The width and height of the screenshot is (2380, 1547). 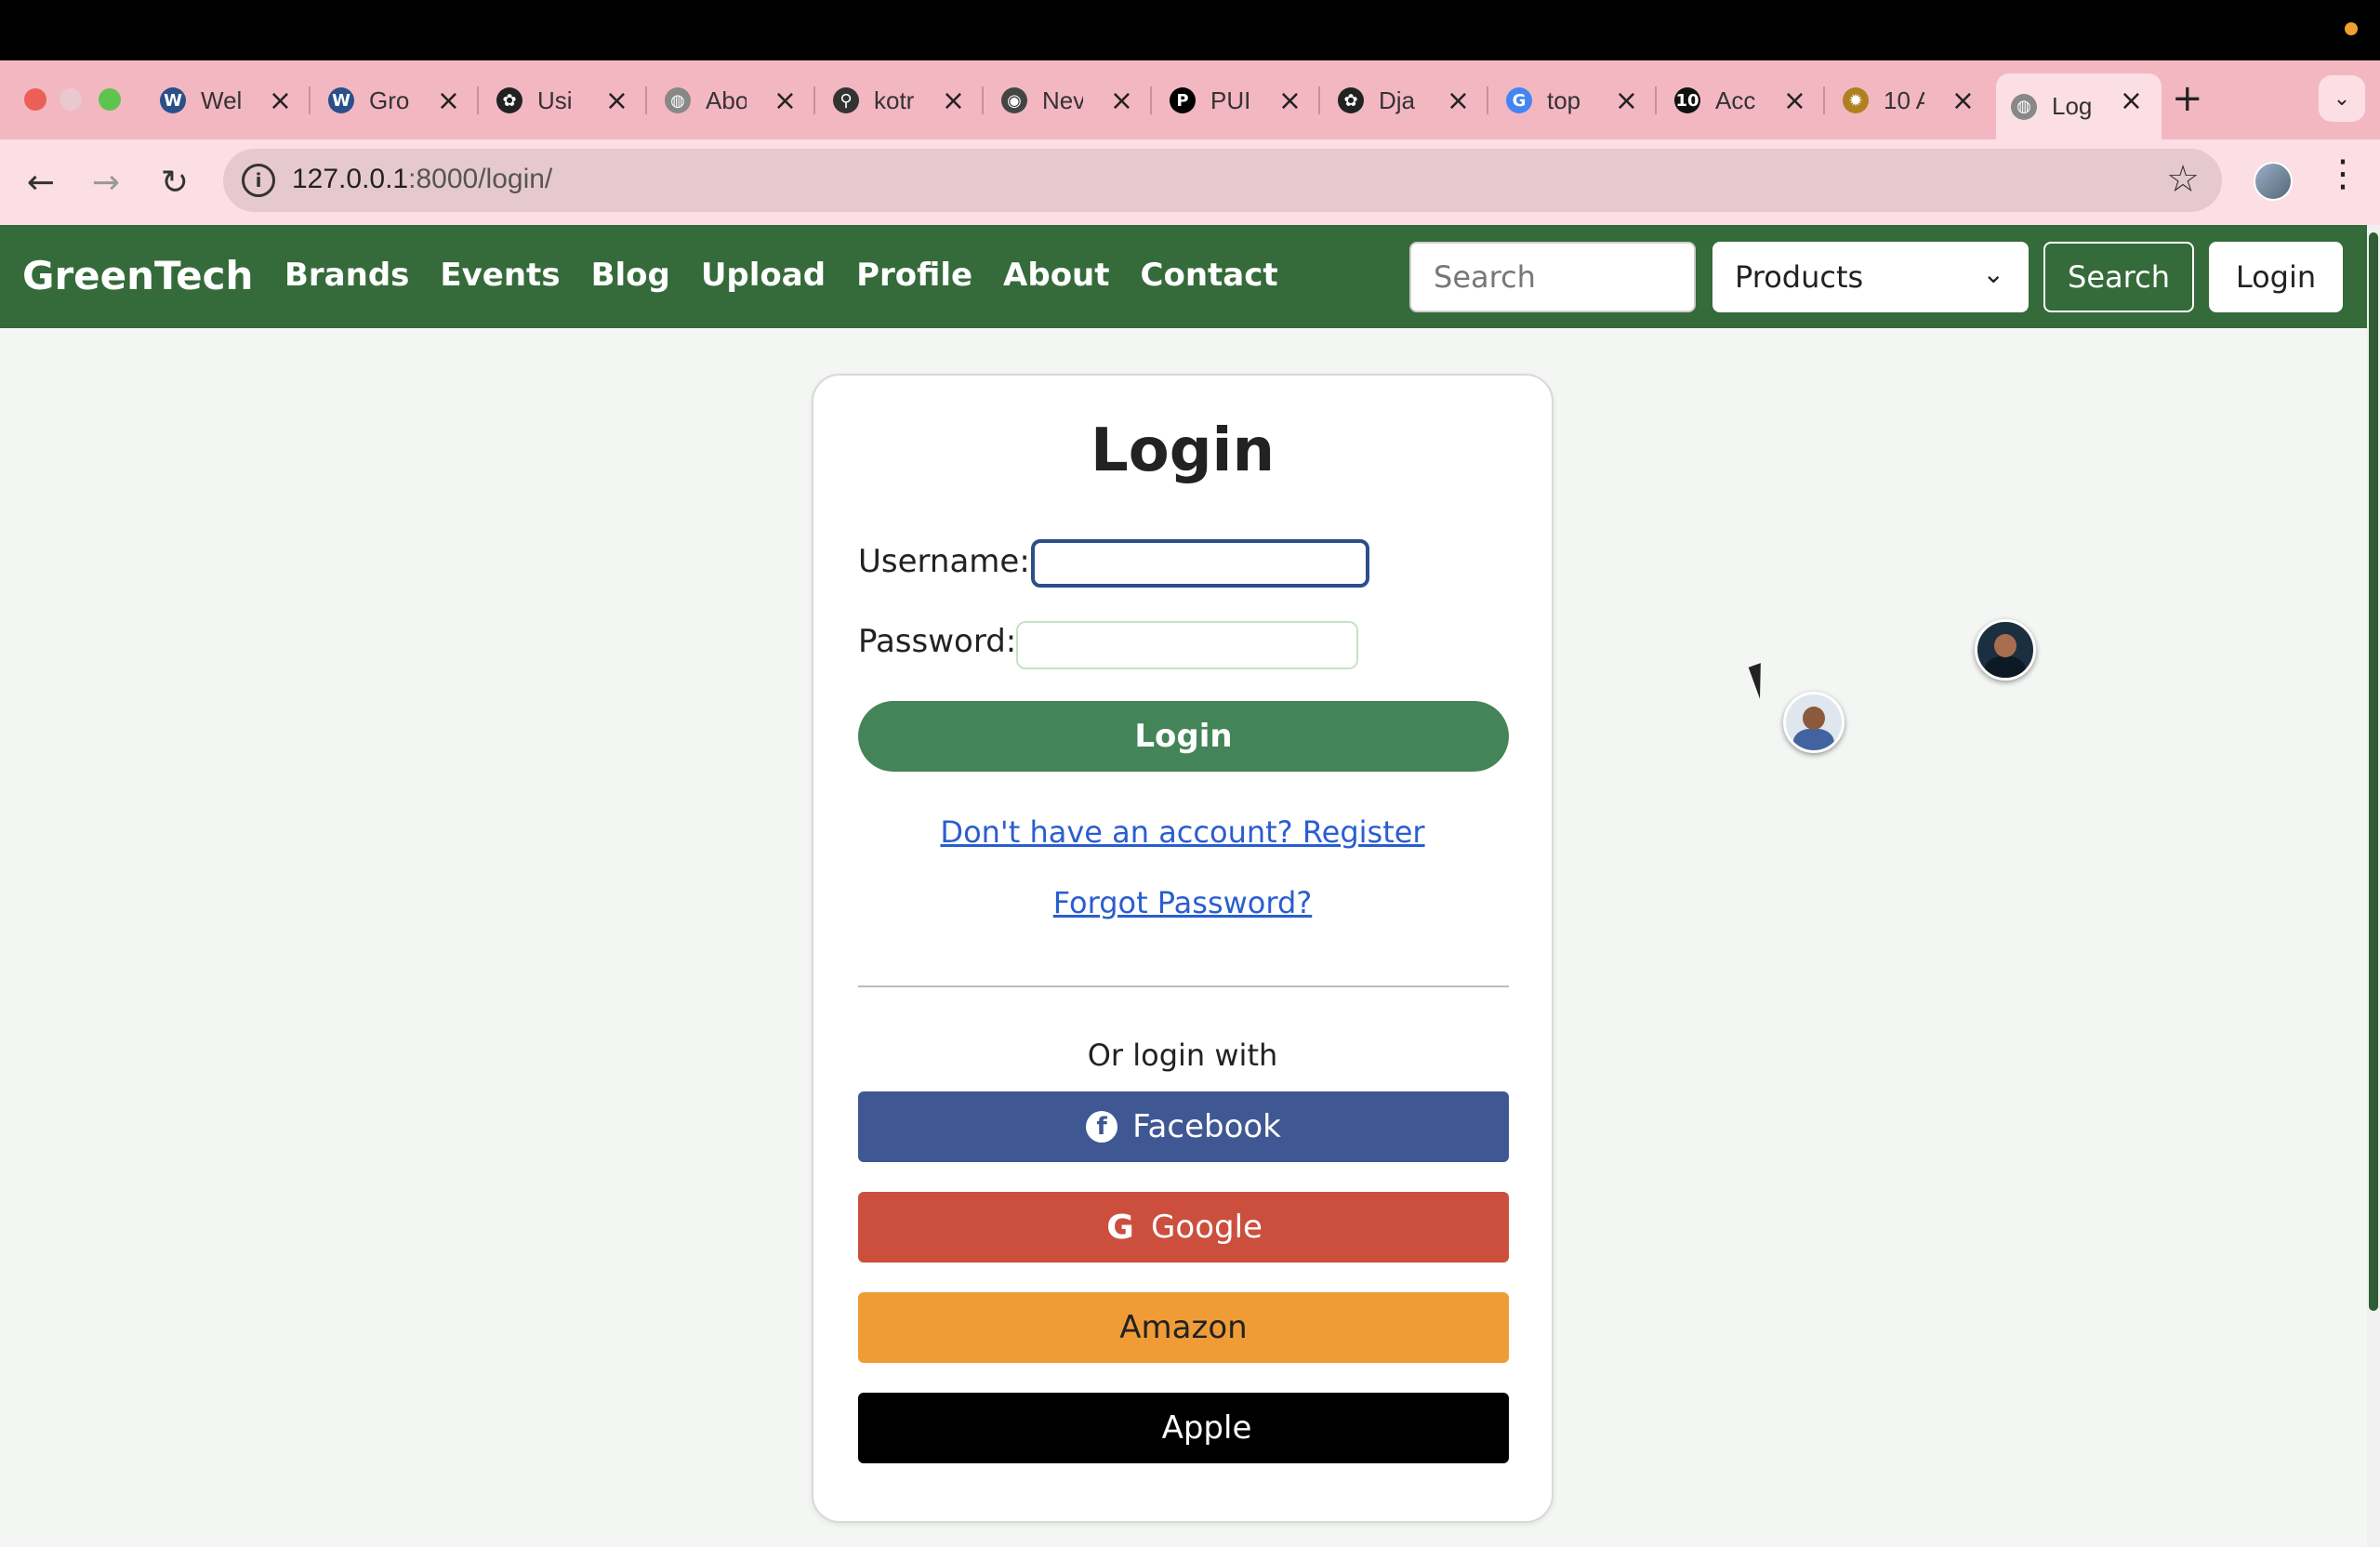 I want to click on browser-tab: ✿ Usi ×, so click(x=564, y=100).